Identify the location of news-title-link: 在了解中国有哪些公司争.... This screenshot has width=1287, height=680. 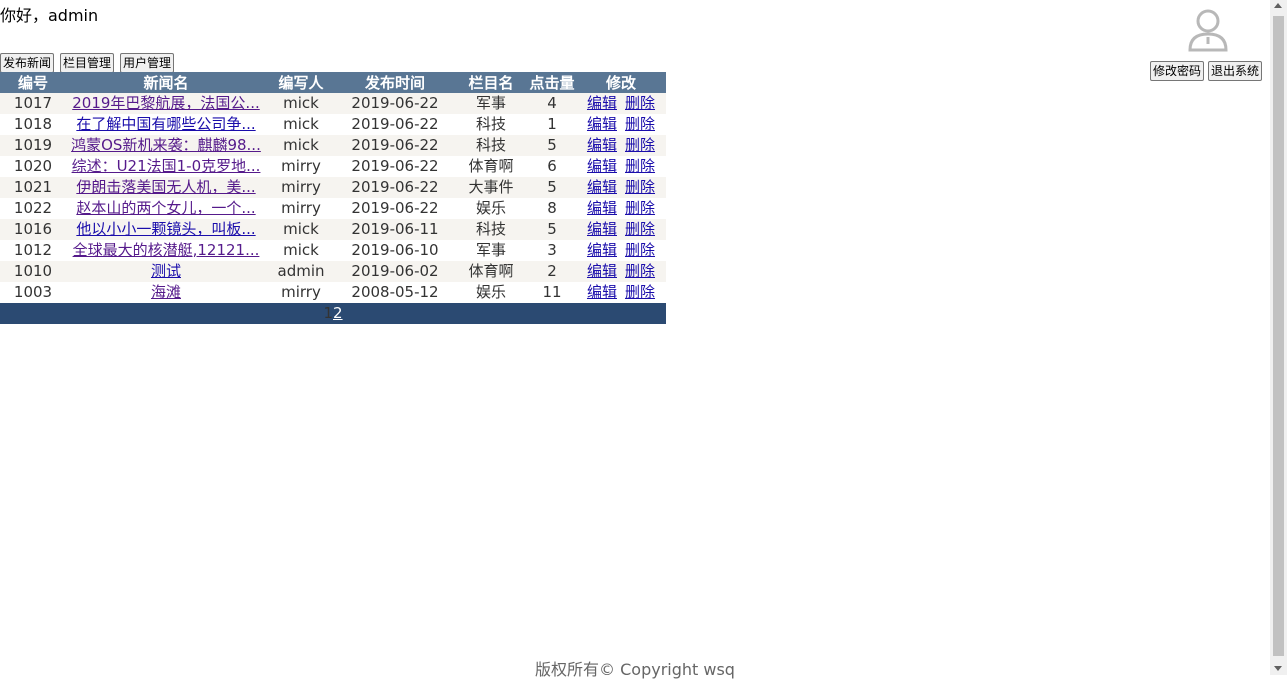
(165, 124).